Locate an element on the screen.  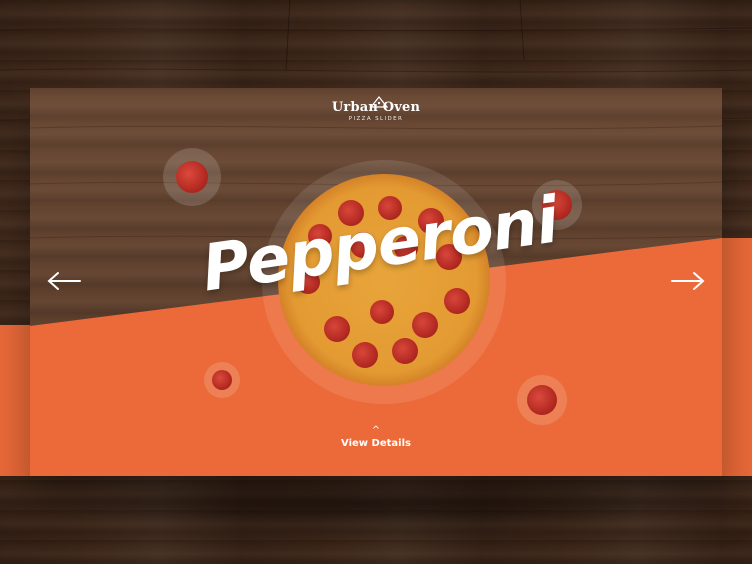
pepperoni-bubble-bottom-left is located at coordinates (222, 380).